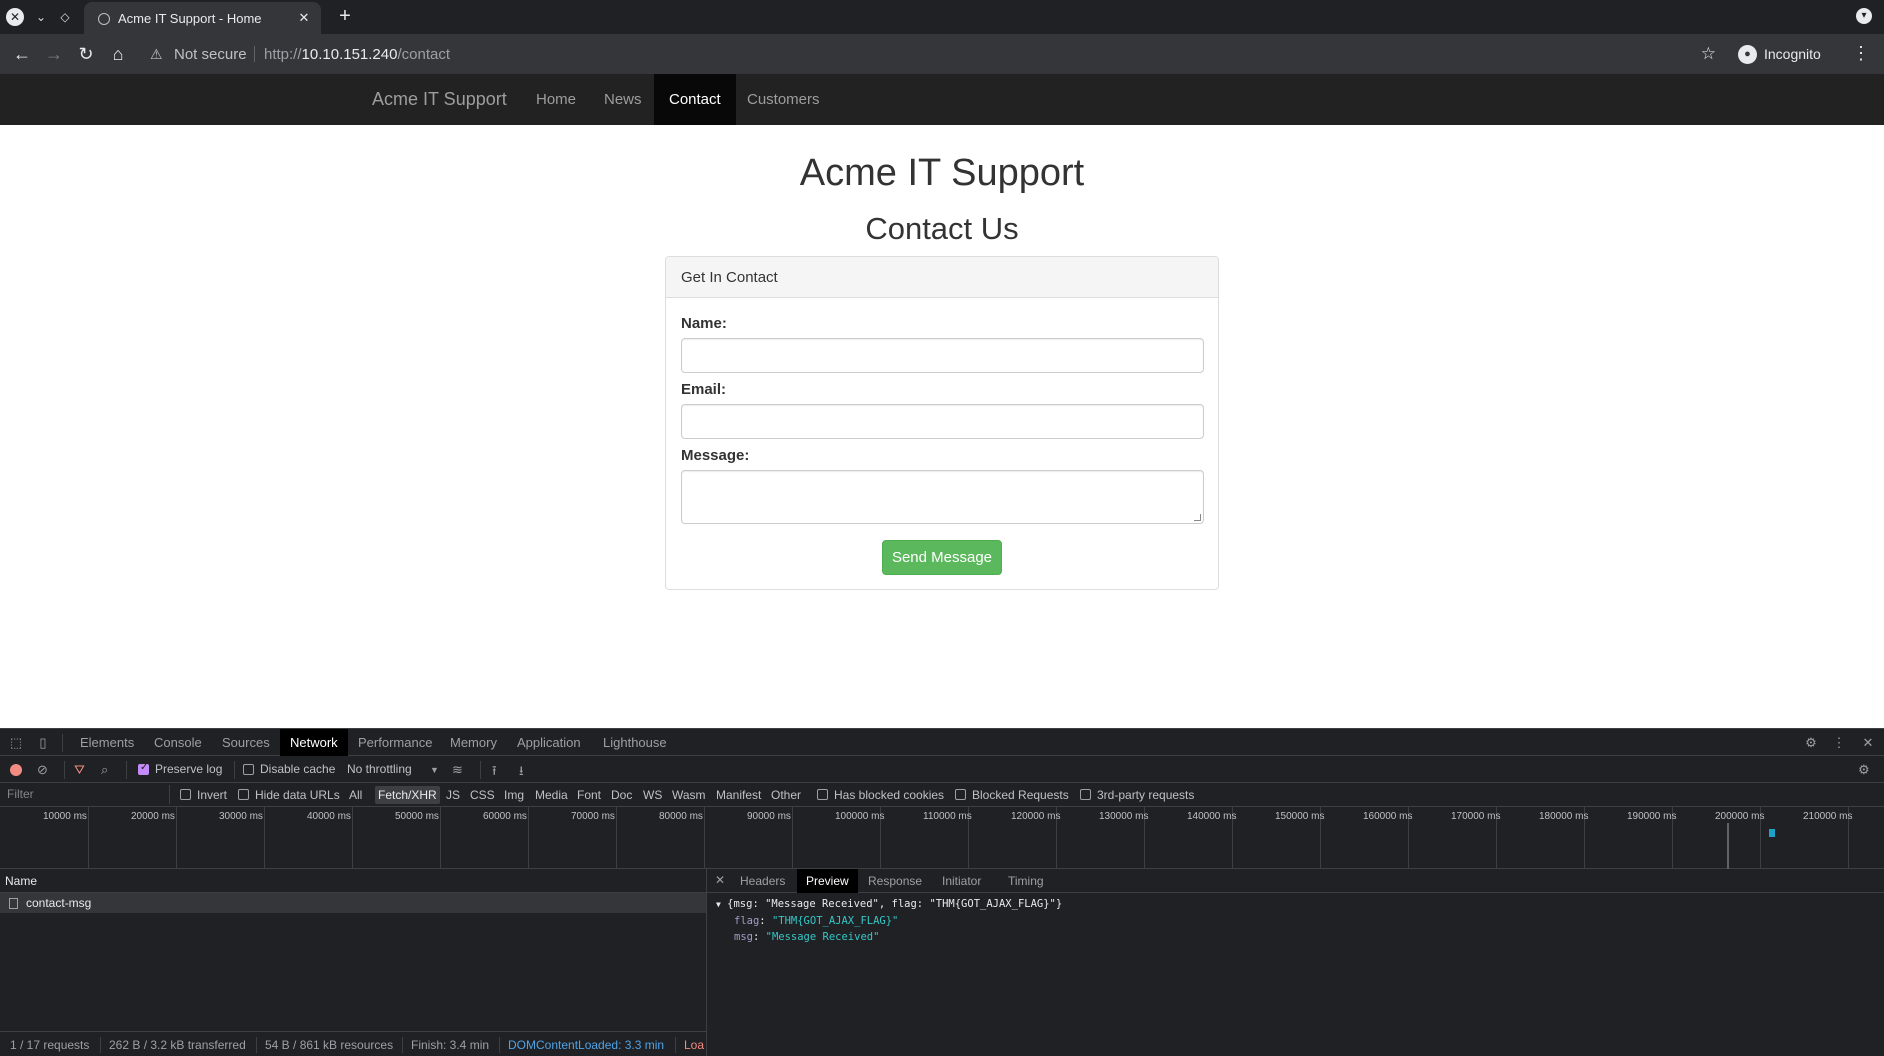 The image size is (1884, 1056). I want to click on security-status: Not secure, so click(210, 54).